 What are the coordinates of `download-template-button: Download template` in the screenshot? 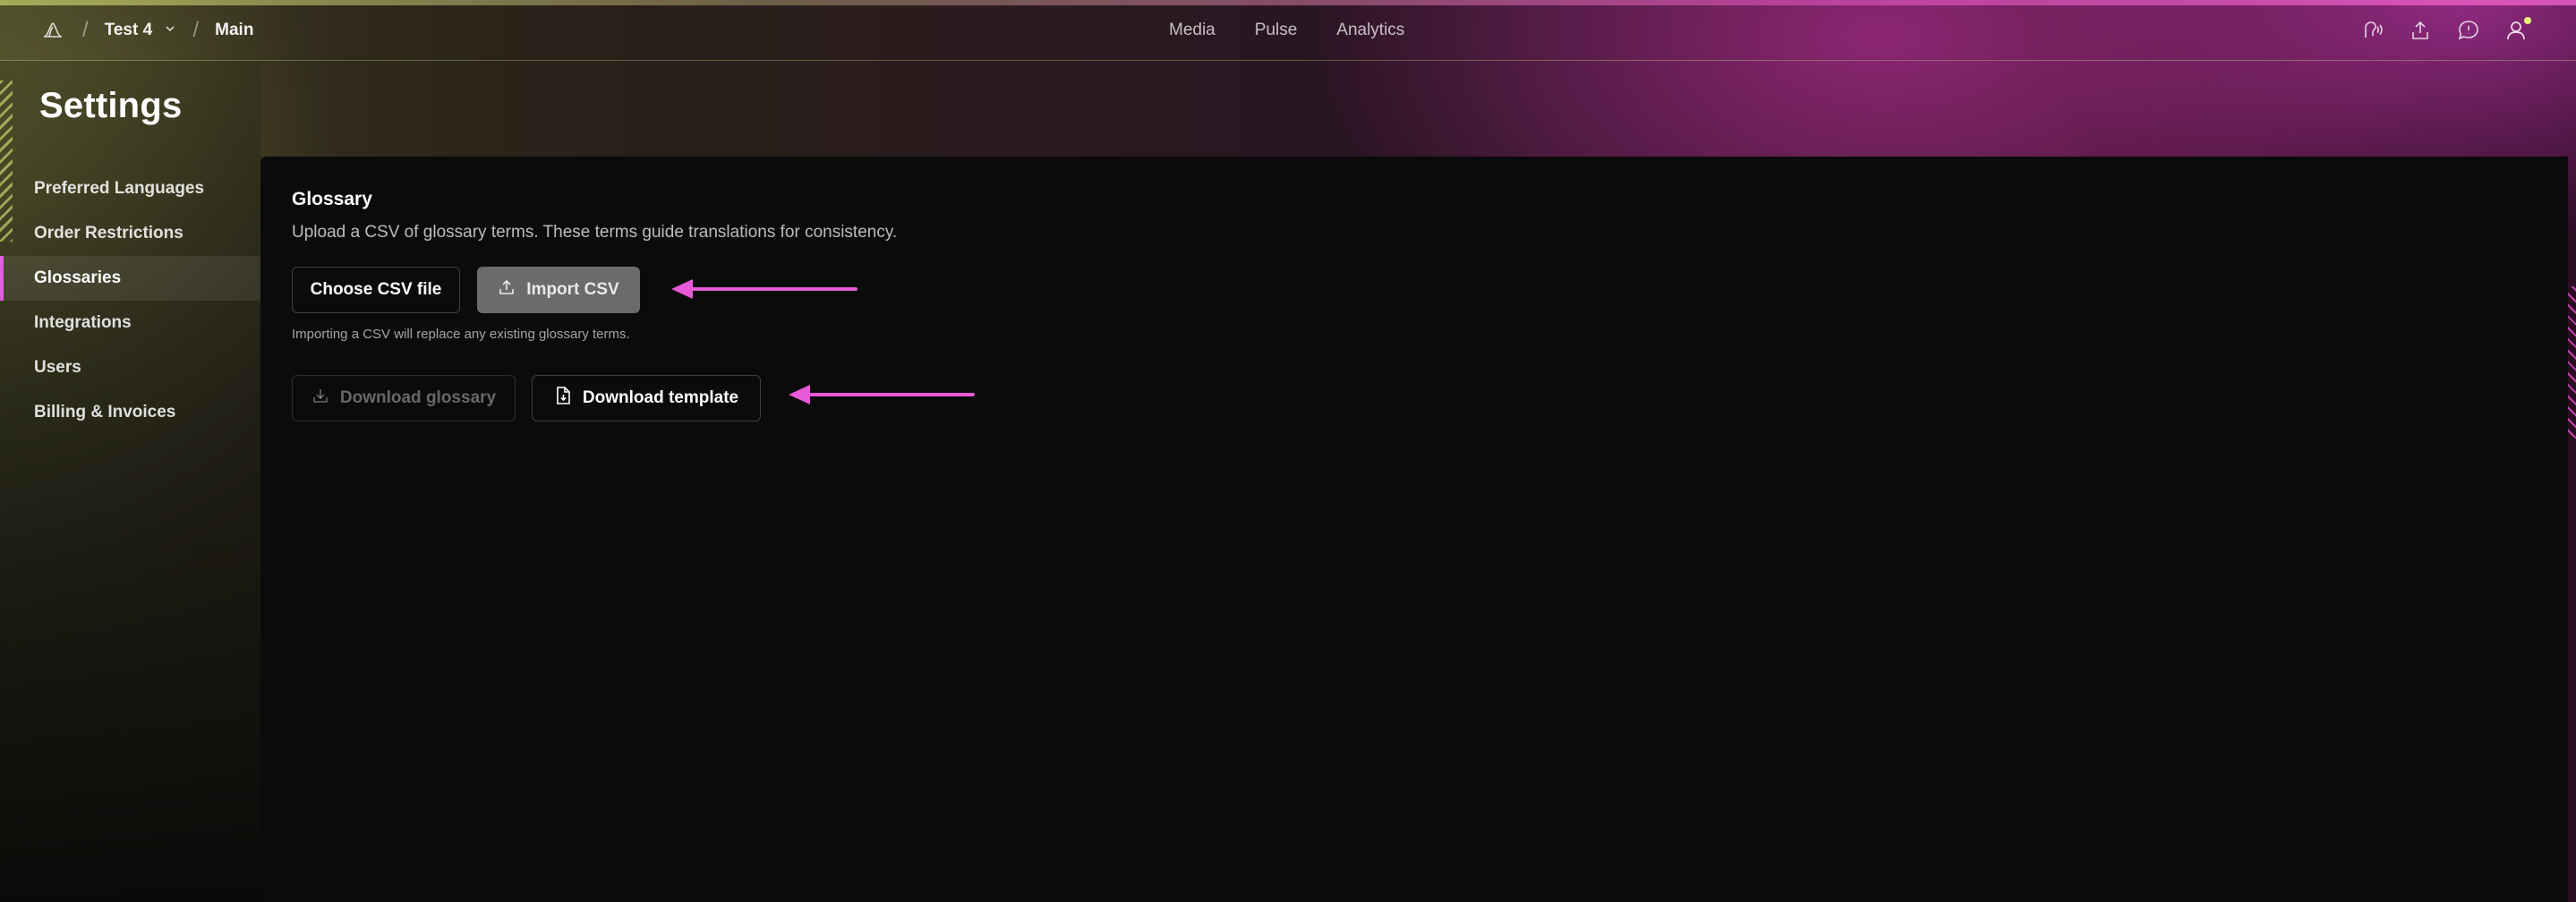 It's located at (646, 398).